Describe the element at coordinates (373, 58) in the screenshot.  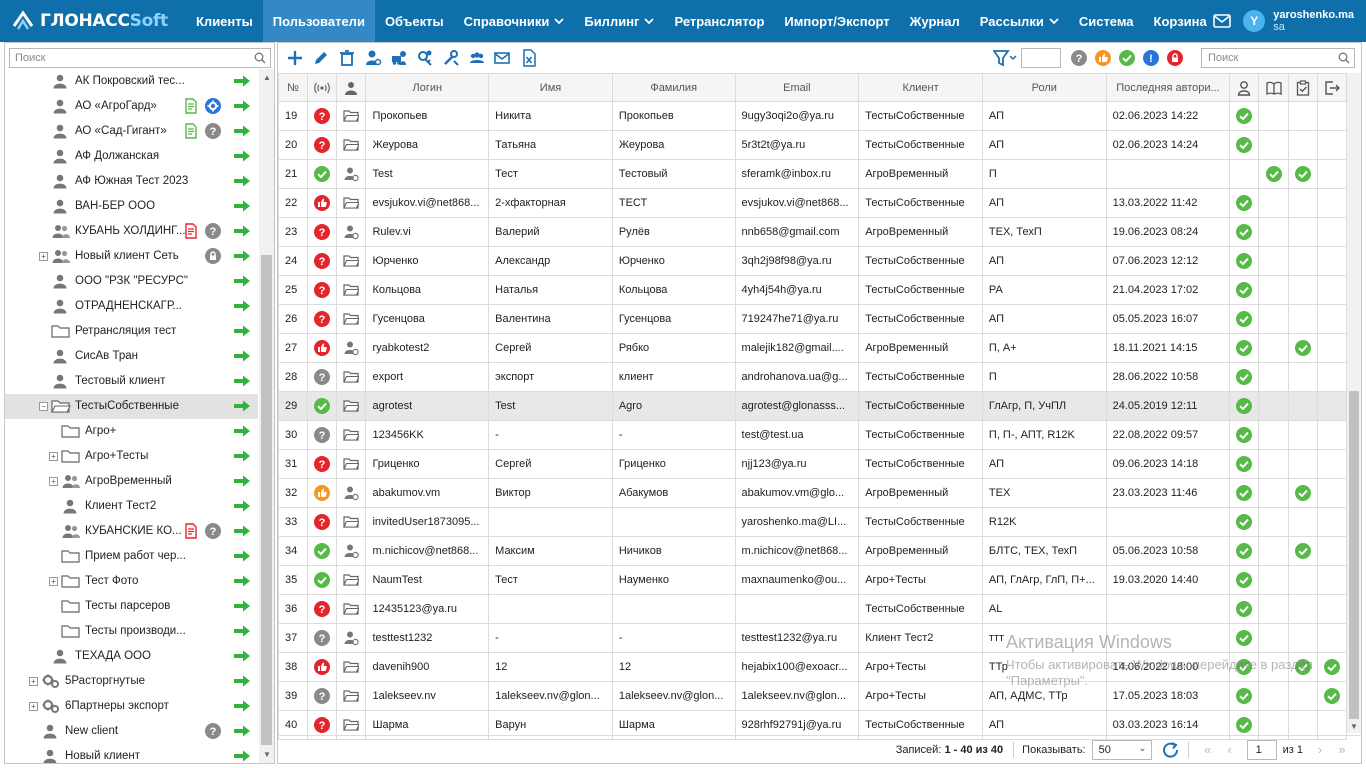
I see `user-settings-button` at that location.